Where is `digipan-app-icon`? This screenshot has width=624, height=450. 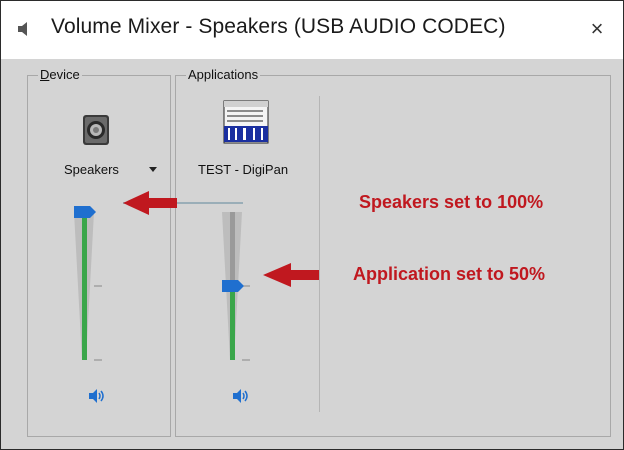
digipan-app-icon is located at coordinates (246, 122).